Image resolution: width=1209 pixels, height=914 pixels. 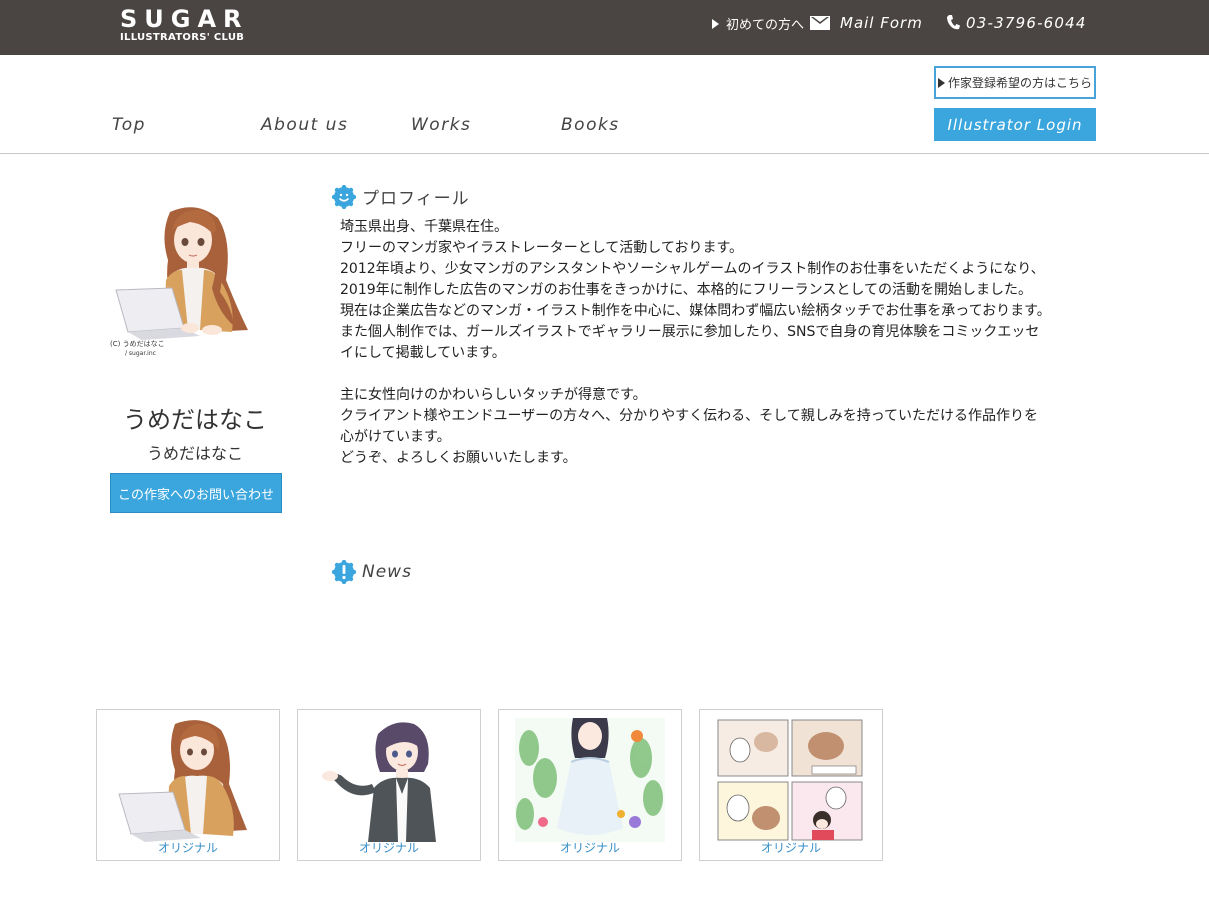 I want to click on register-button-label: 作家登録希望の方はこちら, so click(x=1019, y=83).